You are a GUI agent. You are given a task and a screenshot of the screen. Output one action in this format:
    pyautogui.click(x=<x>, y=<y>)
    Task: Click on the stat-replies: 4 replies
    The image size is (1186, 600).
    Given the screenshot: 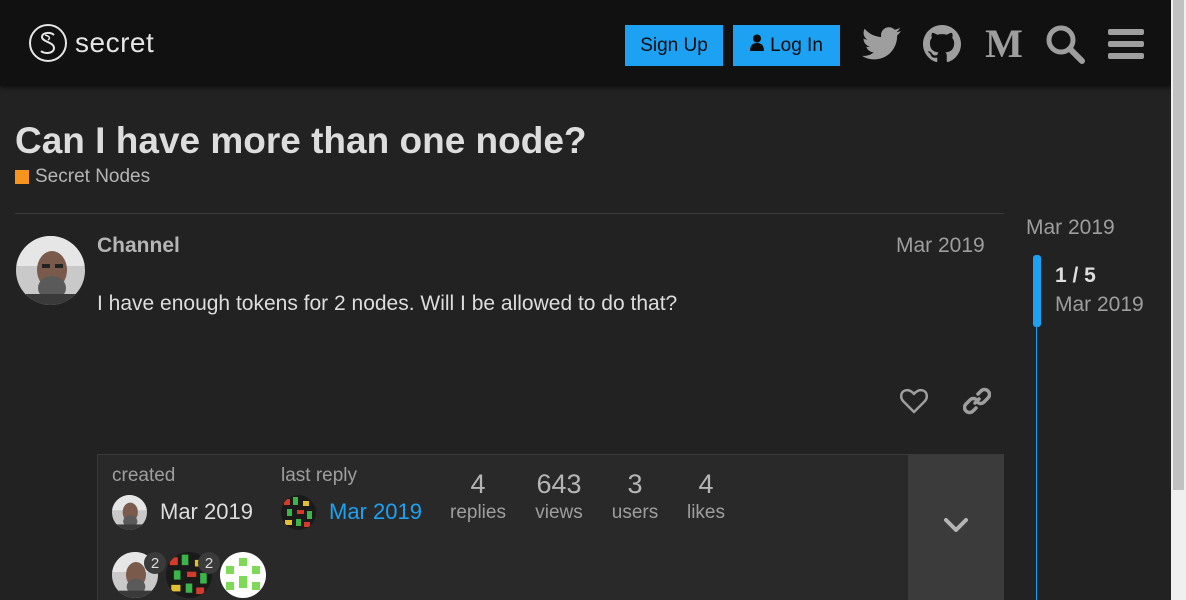 What is the action you would take?
    pyautogui.click(x=478, y=496)
    